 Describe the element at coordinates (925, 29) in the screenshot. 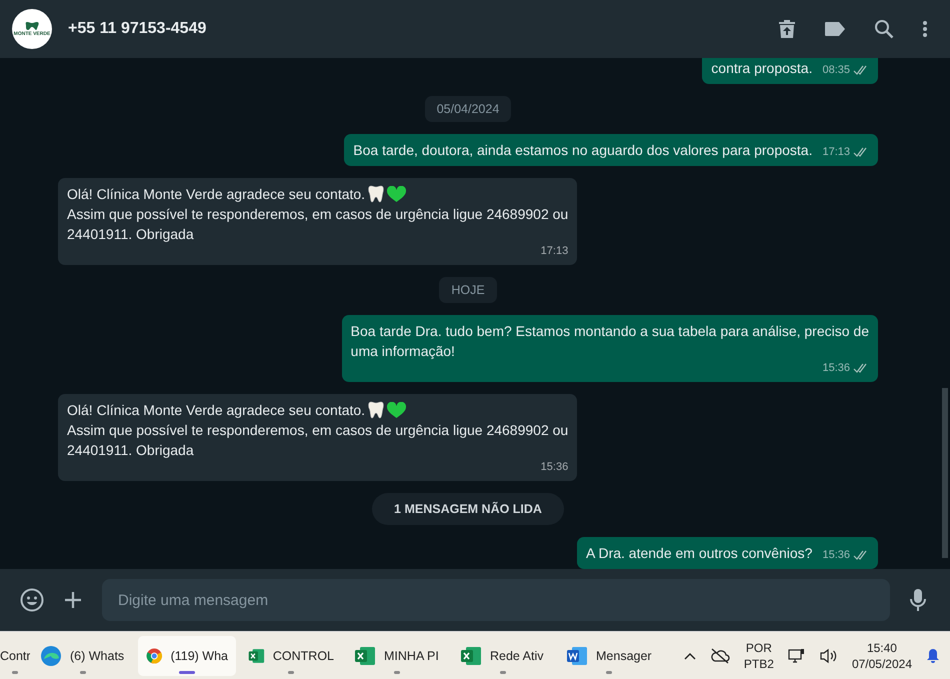

I see `more-icon` at that location.